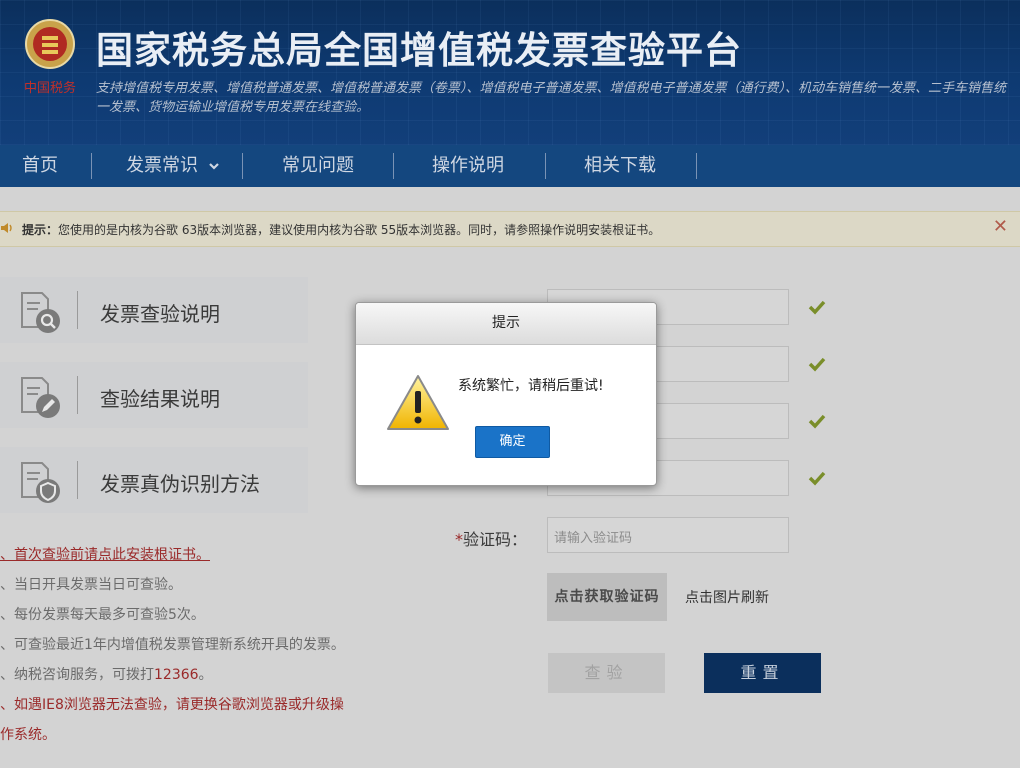 The width and height of the screenshot is (1020, 768). What do you see at coordinates (727, 598) in the screenshot?
I see `captcha-refresh-hint: 点击图片刷新` at bounding box center [727, 598].